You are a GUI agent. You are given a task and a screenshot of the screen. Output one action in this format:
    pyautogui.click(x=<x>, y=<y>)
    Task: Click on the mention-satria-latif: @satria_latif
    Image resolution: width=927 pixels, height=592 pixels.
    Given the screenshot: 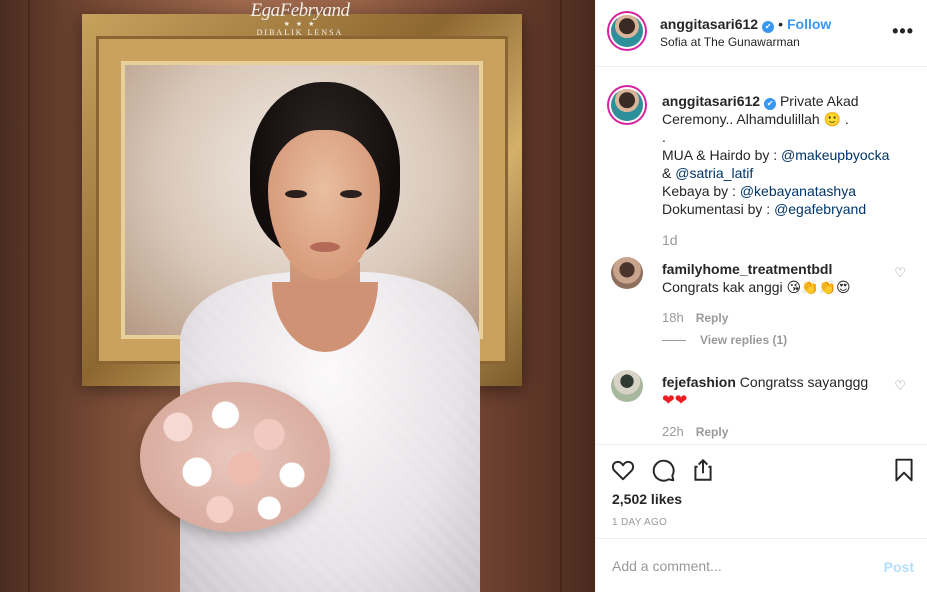 What is the action you would take?
    pyautogui.click(x=714, y=173)
    